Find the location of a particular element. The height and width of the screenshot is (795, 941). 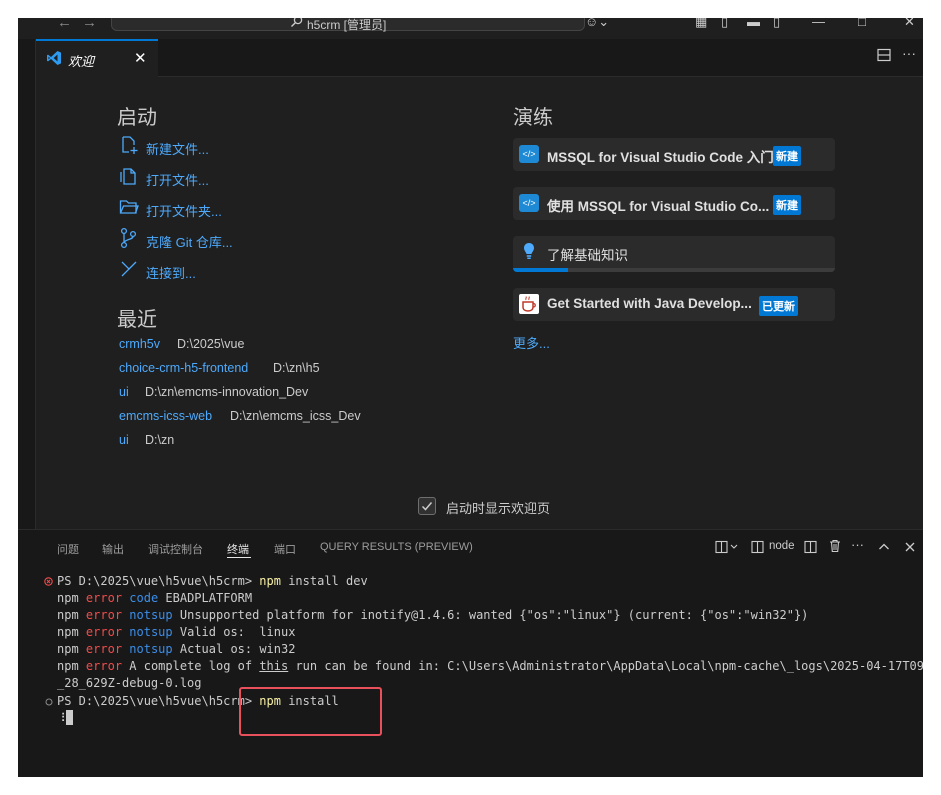

recent-item-path: D:\zn\emcms_icss_Dev is located at coordinates (295, 416).